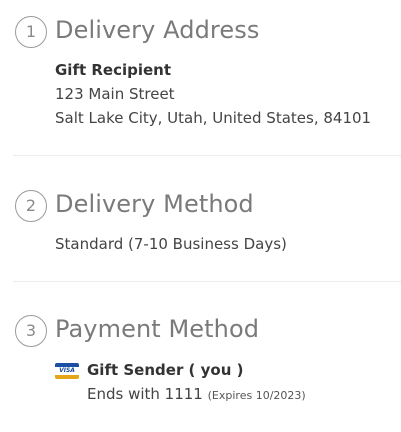 The image size is (401, 432). Describe the element at coordinates (113, 70) in the screenshot. I see `recipient-name: Gift Recipient` at that location.